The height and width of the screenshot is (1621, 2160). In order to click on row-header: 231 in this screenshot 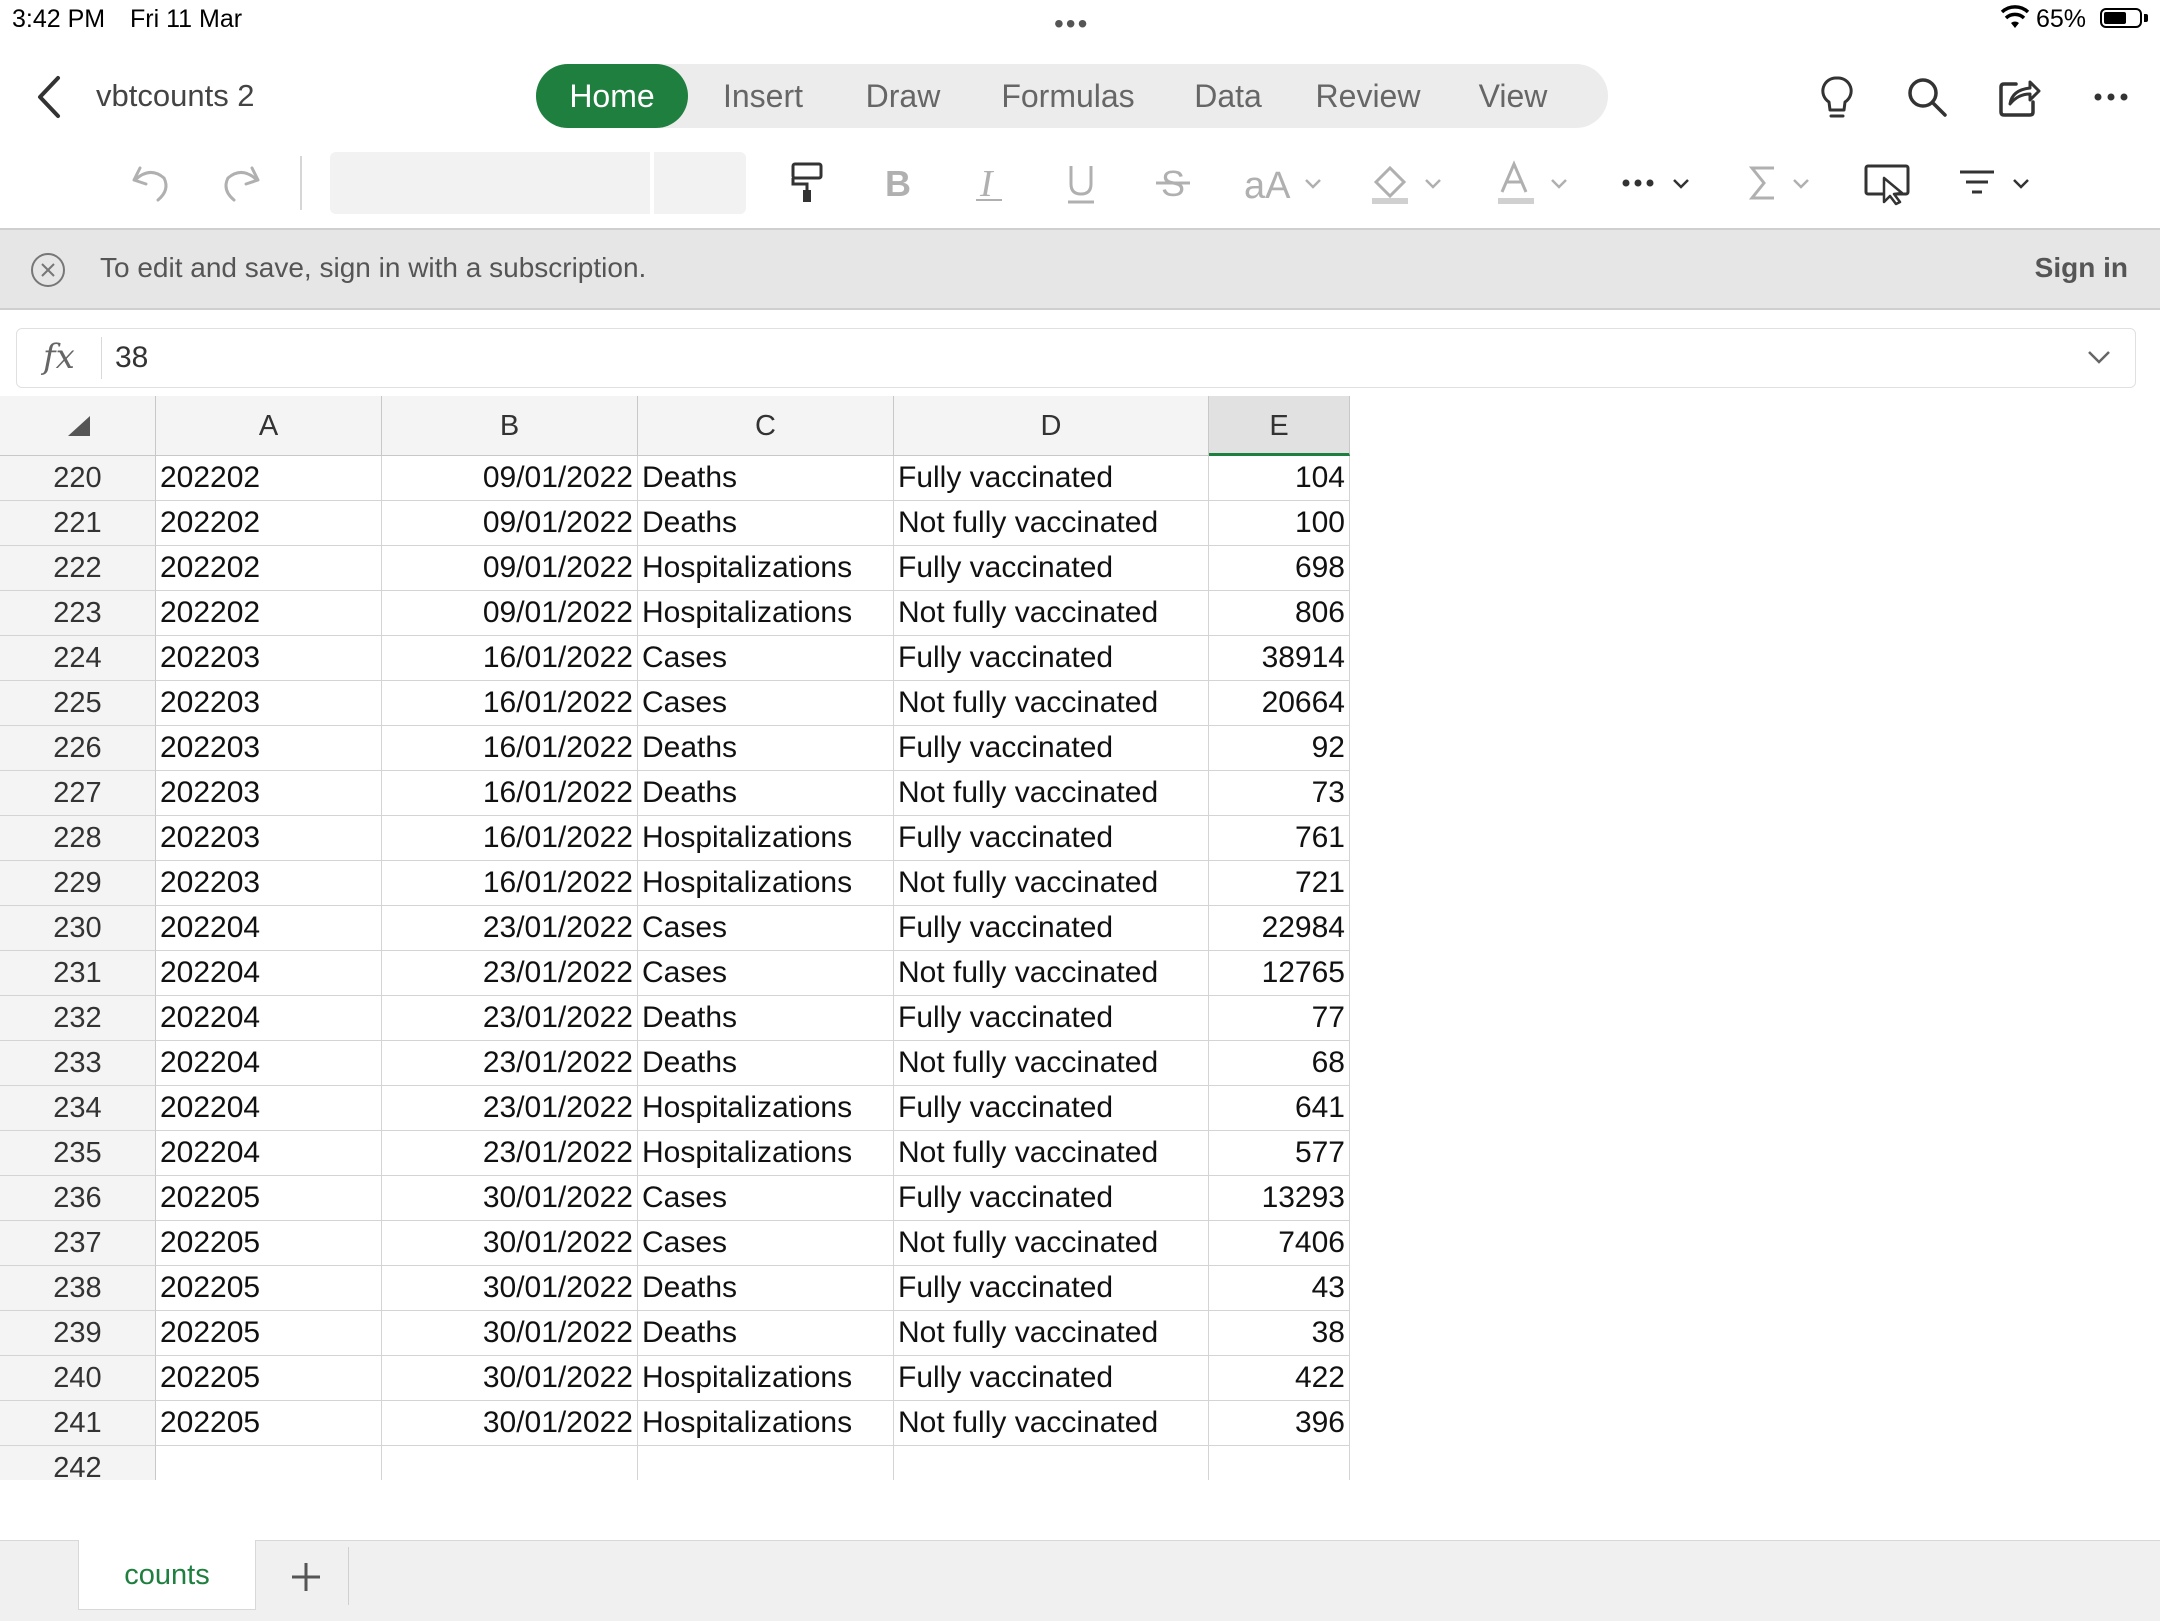, I will do `click(78, 973)`.